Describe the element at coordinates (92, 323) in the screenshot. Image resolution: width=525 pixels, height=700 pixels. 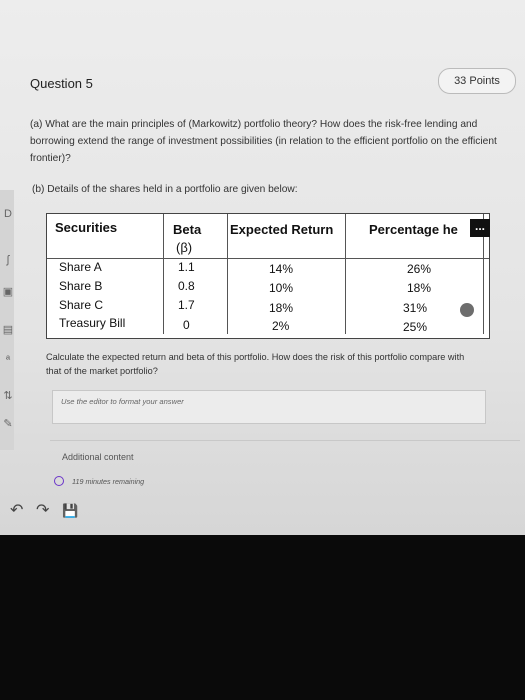
I see `row-security: Treasury Bill` at that location.